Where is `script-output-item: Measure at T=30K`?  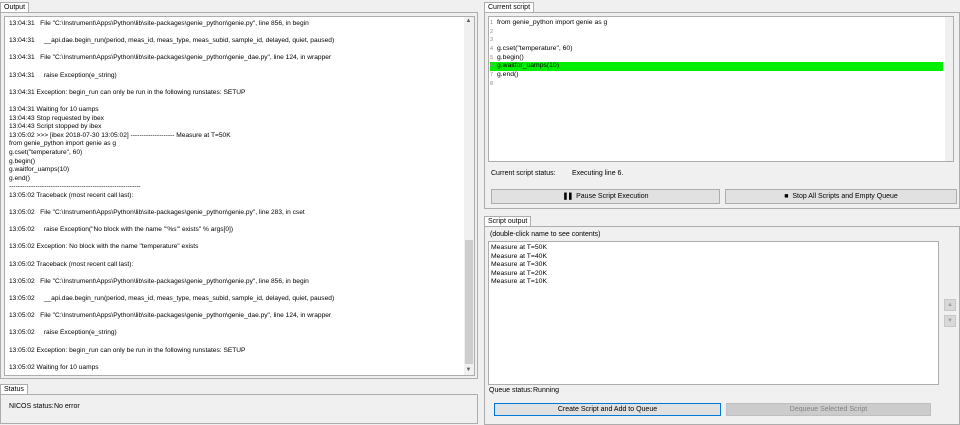
script-output-item: Measure at T=30K is located at coordinates (519, 265).